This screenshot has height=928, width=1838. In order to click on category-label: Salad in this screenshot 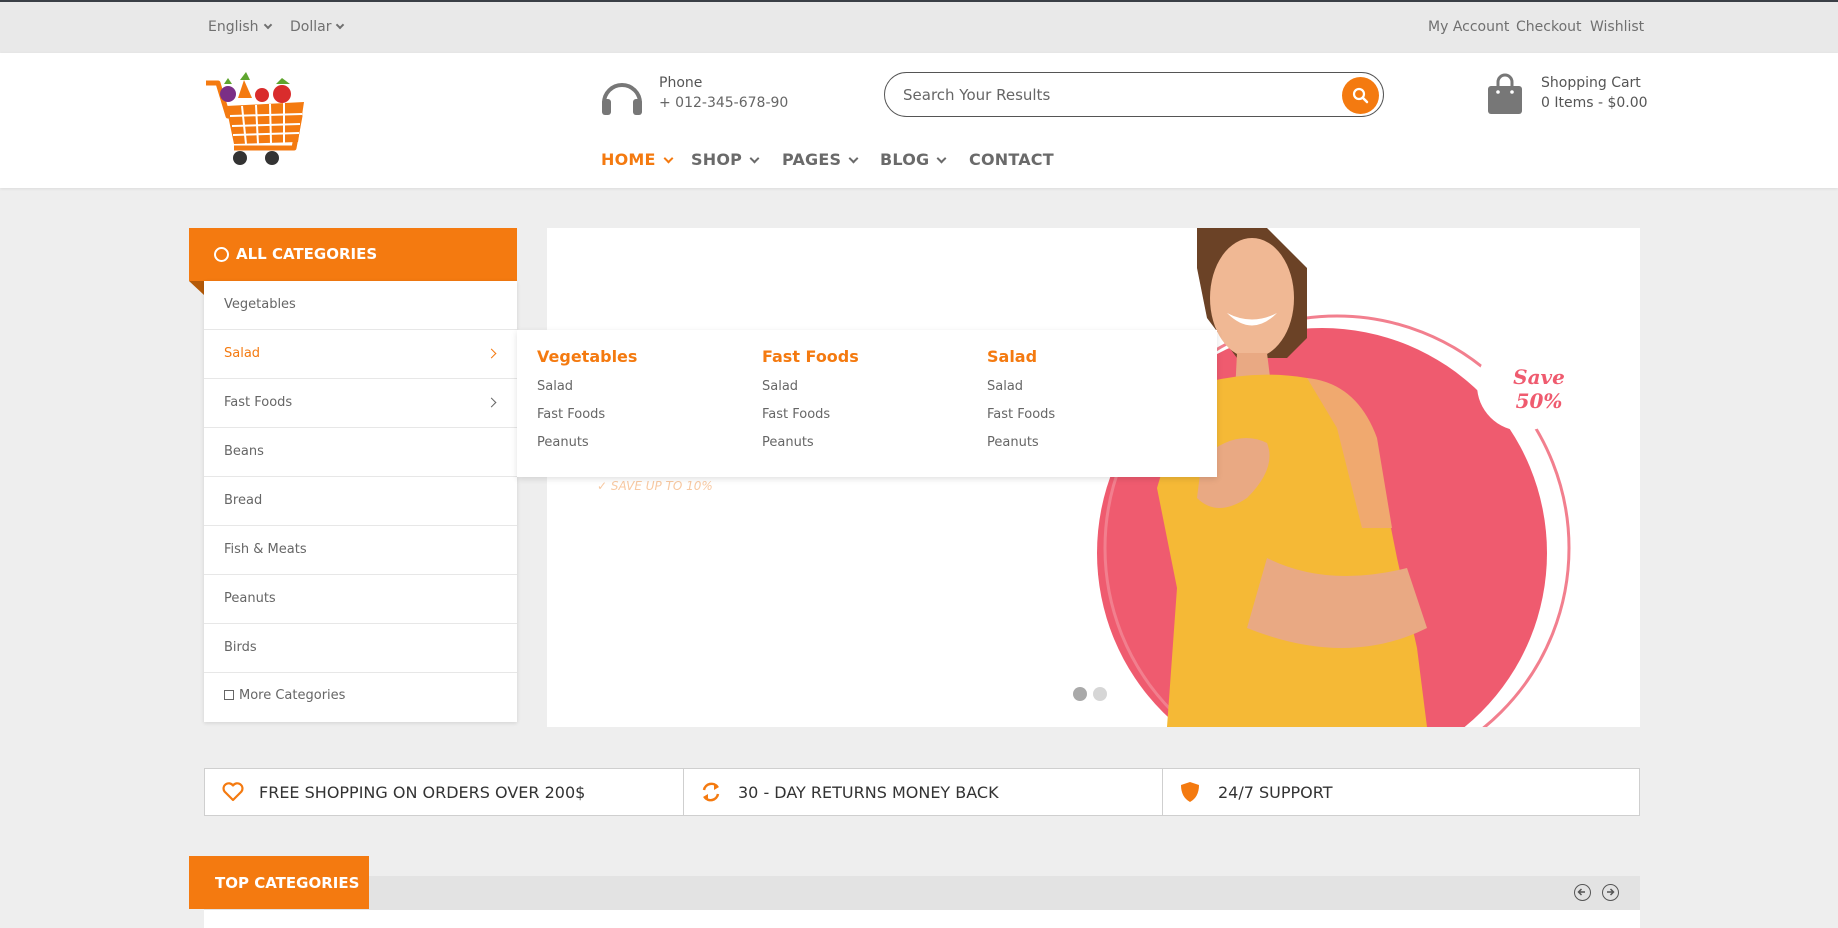, I will do `click(242, 353)`.